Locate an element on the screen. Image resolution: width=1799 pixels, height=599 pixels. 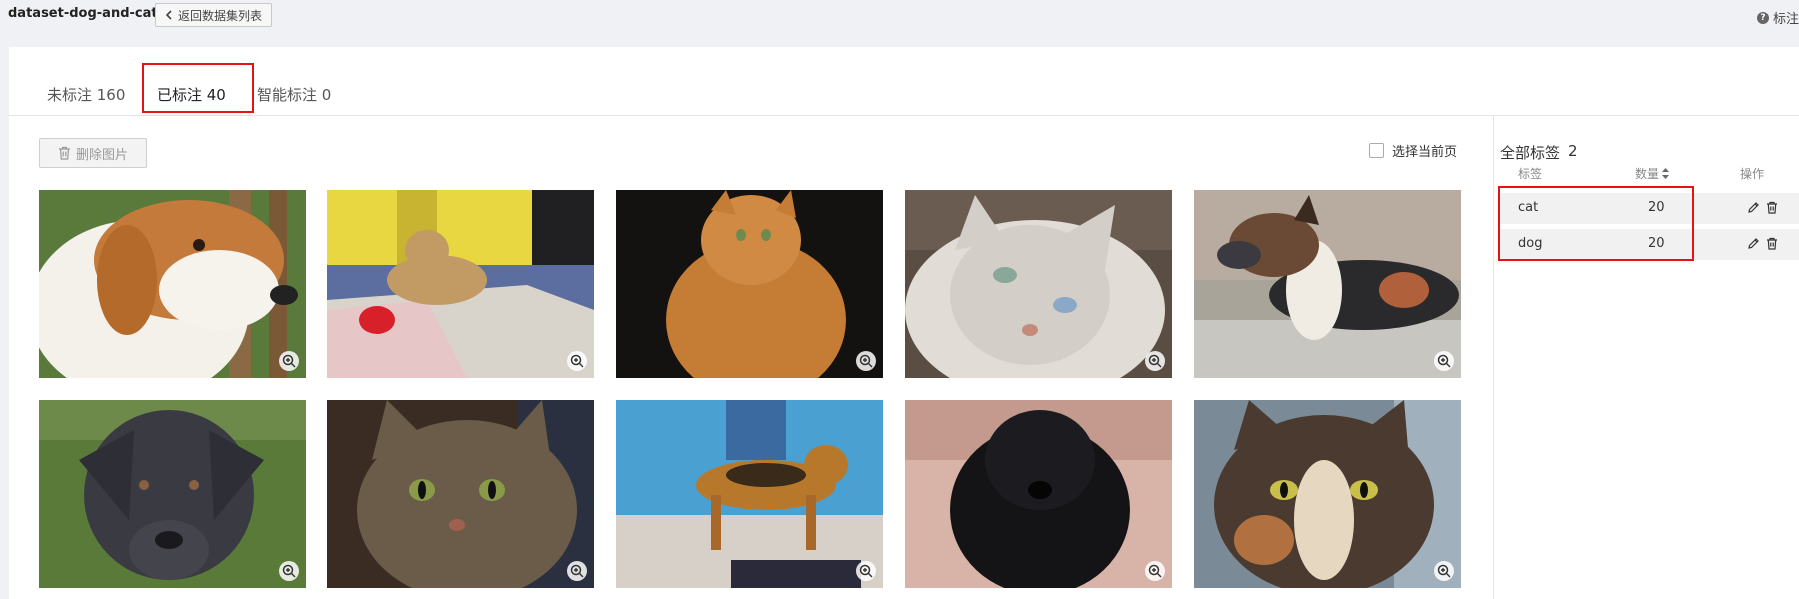
select-current-page: 选择当前页 is located at coordinates (1413, 150).